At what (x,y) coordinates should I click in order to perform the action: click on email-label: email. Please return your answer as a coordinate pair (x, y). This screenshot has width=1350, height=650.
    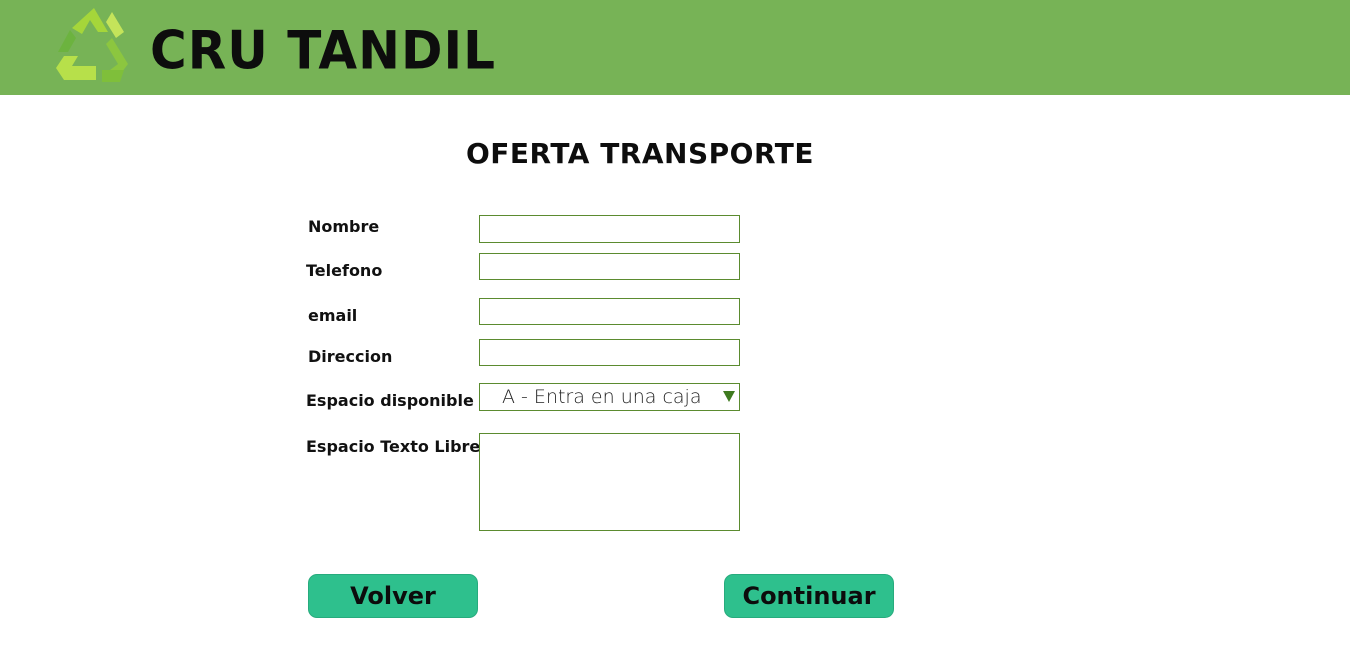
    Looking at the image, I should click on (333, 315).